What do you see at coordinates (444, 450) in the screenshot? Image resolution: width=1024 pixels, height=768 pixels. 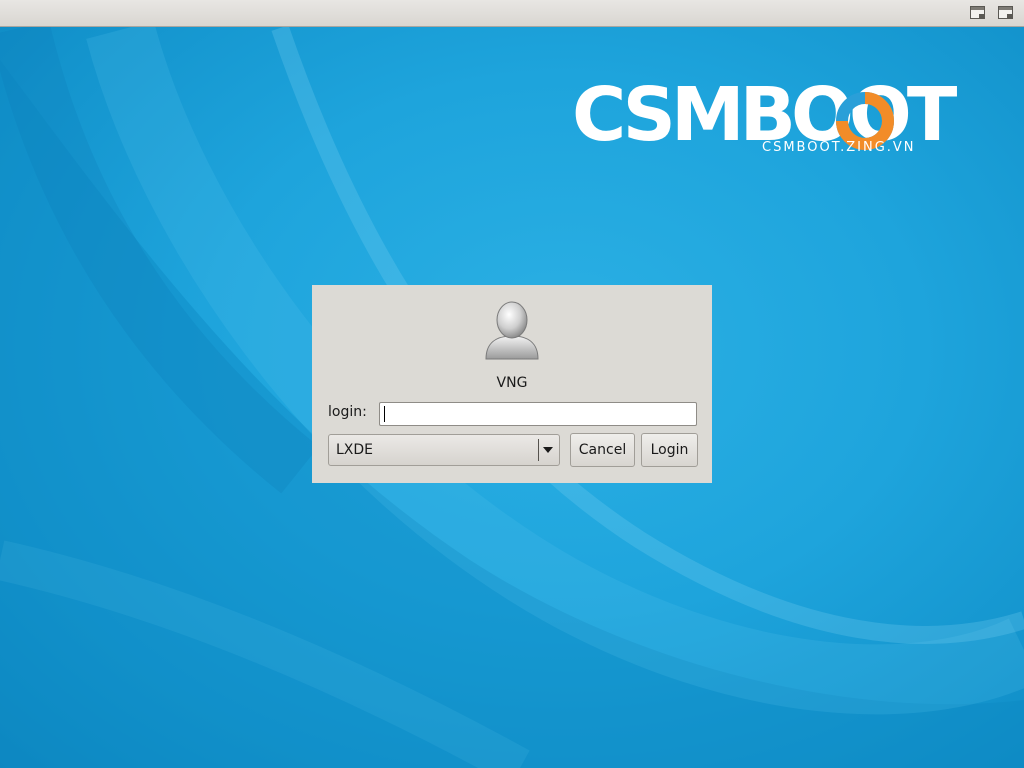 I see `session-select: LXDE` at bounding box center [444, 450].